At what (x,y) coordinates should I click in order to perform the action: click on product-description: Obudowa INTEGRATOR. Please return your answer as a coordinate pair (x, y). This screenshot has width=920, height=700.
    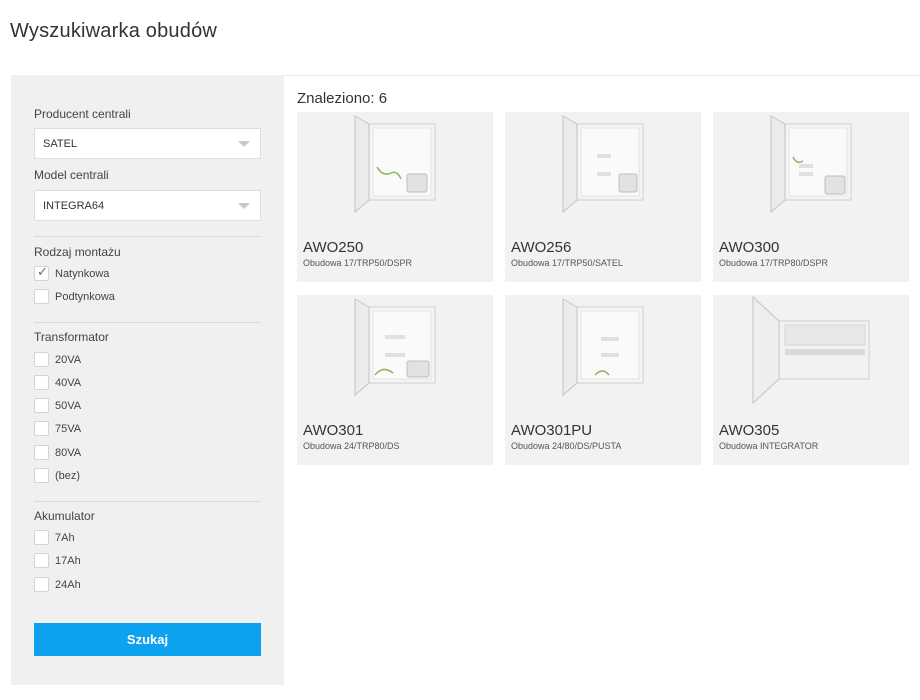
    Looking at the image, I should click on (769, 446).